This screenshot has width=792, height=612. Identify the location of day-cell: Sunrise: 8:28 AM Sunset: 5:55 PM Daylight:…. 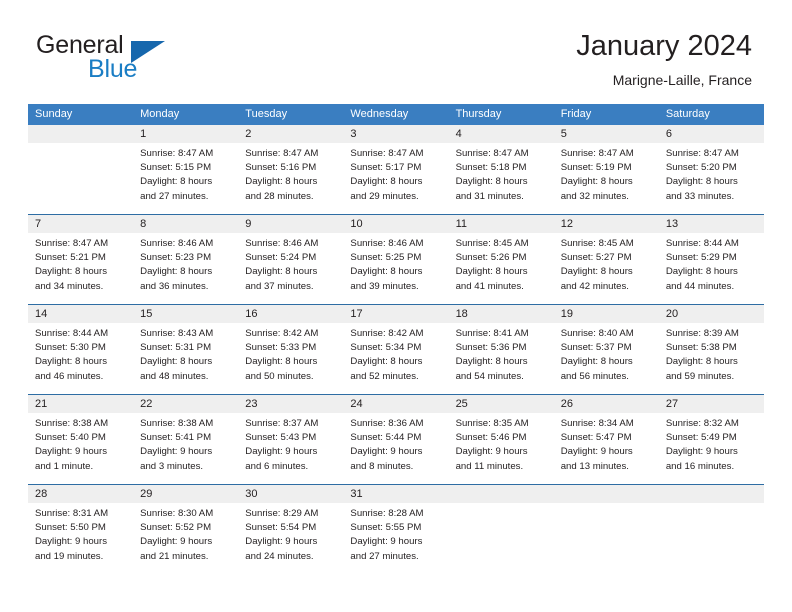
(395, 538).